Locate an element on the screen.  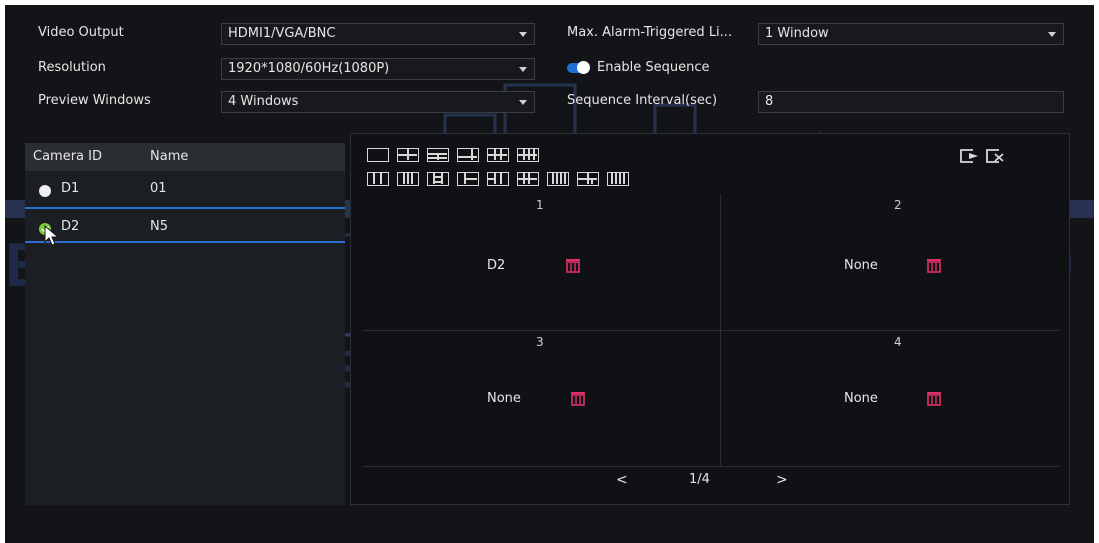
layout-4-window-icon is located at coordinates (408, 155).